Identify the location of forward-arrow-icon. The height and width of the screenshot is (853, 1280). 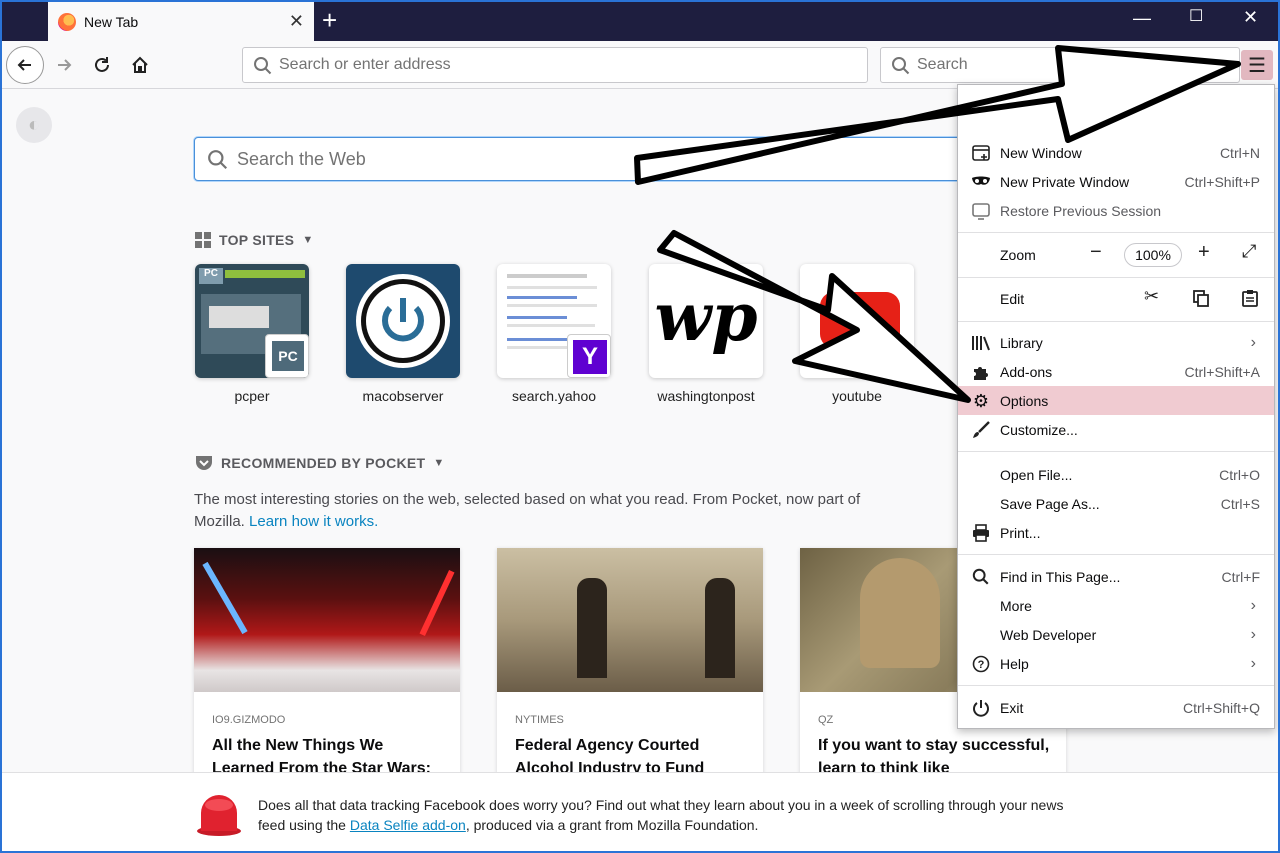
(65, 65).